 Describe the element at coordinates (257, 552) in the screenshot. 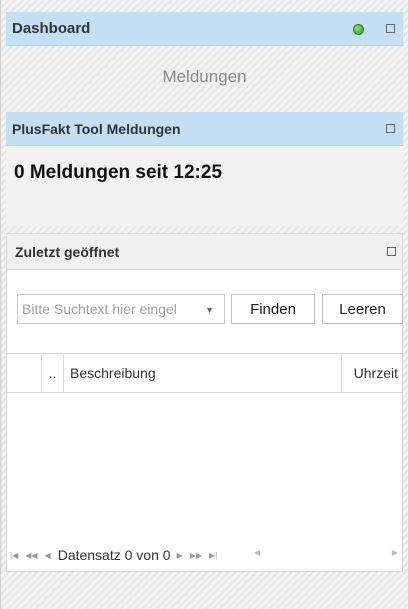

I see `scroll-left-icon: ◀` at that location.